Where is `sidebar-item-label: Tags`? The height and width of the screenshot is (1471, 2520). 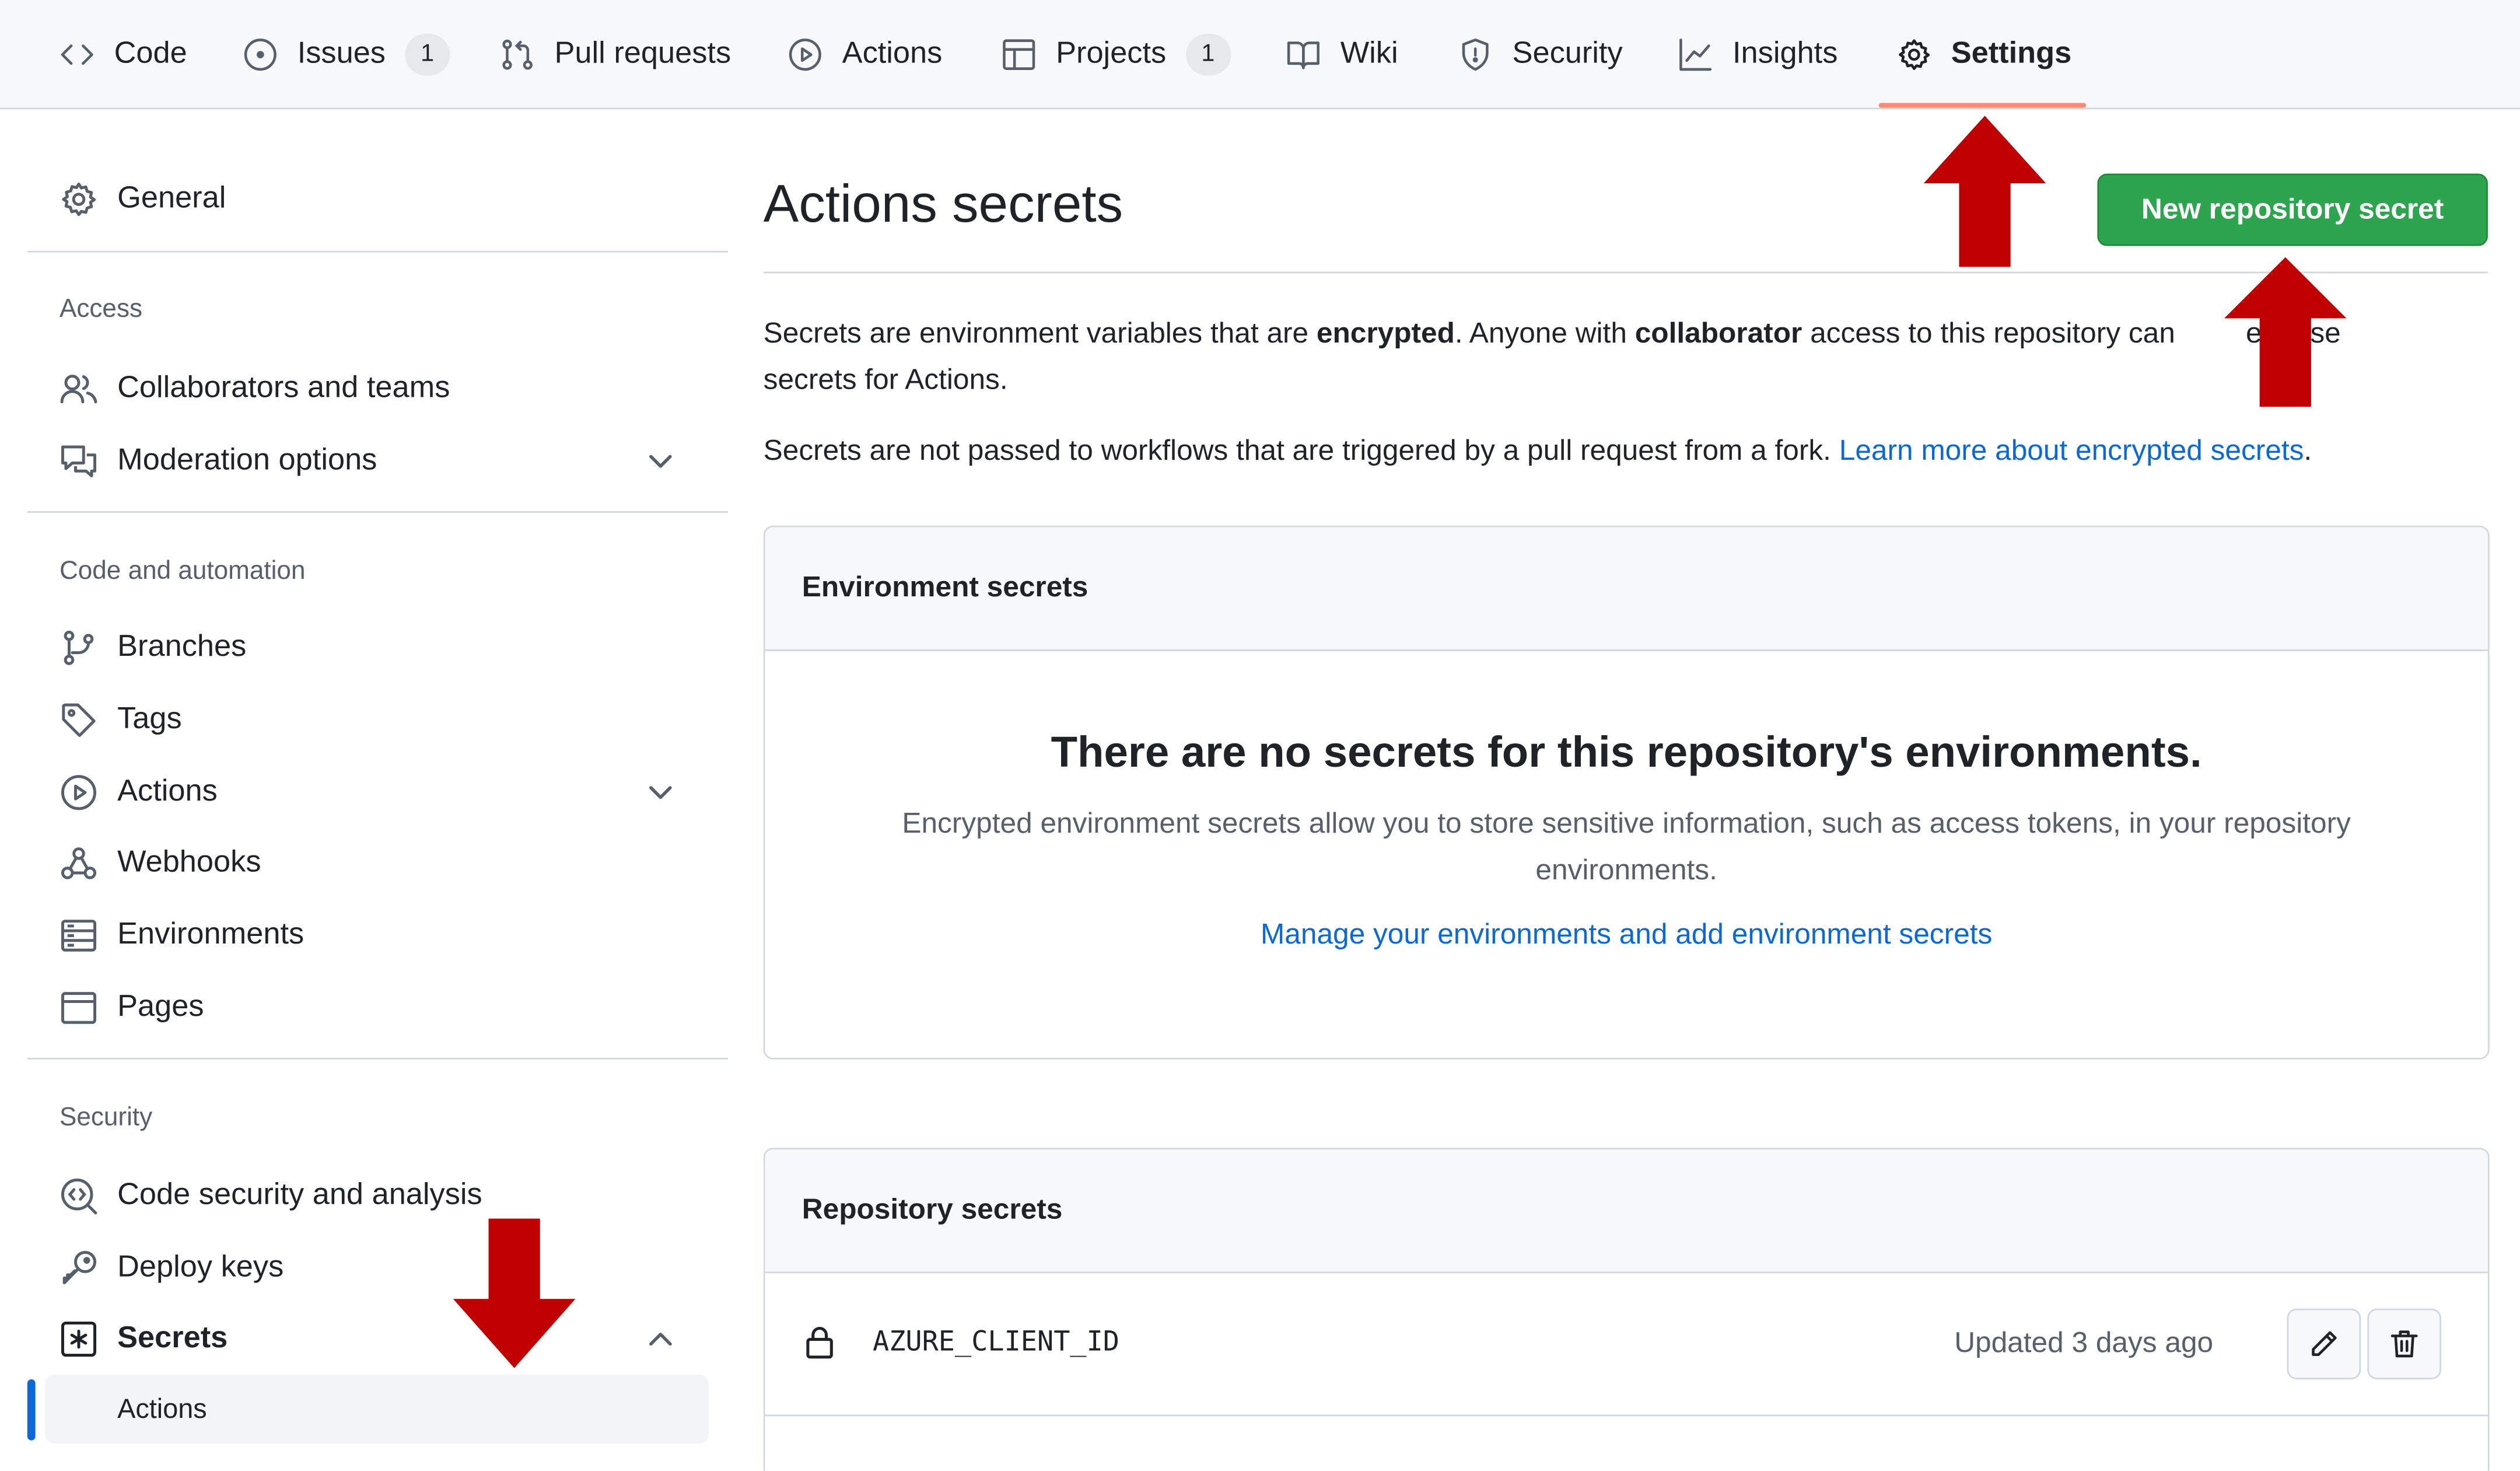 sidebar-item-label: Tags is located at coordinates (149, 719).